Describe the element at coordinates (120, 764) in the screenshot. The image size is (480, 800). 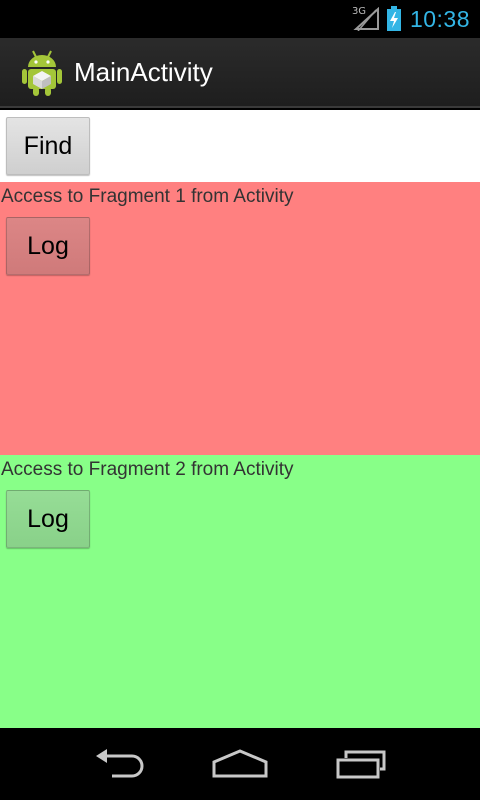
I see `back-icon` at that location.